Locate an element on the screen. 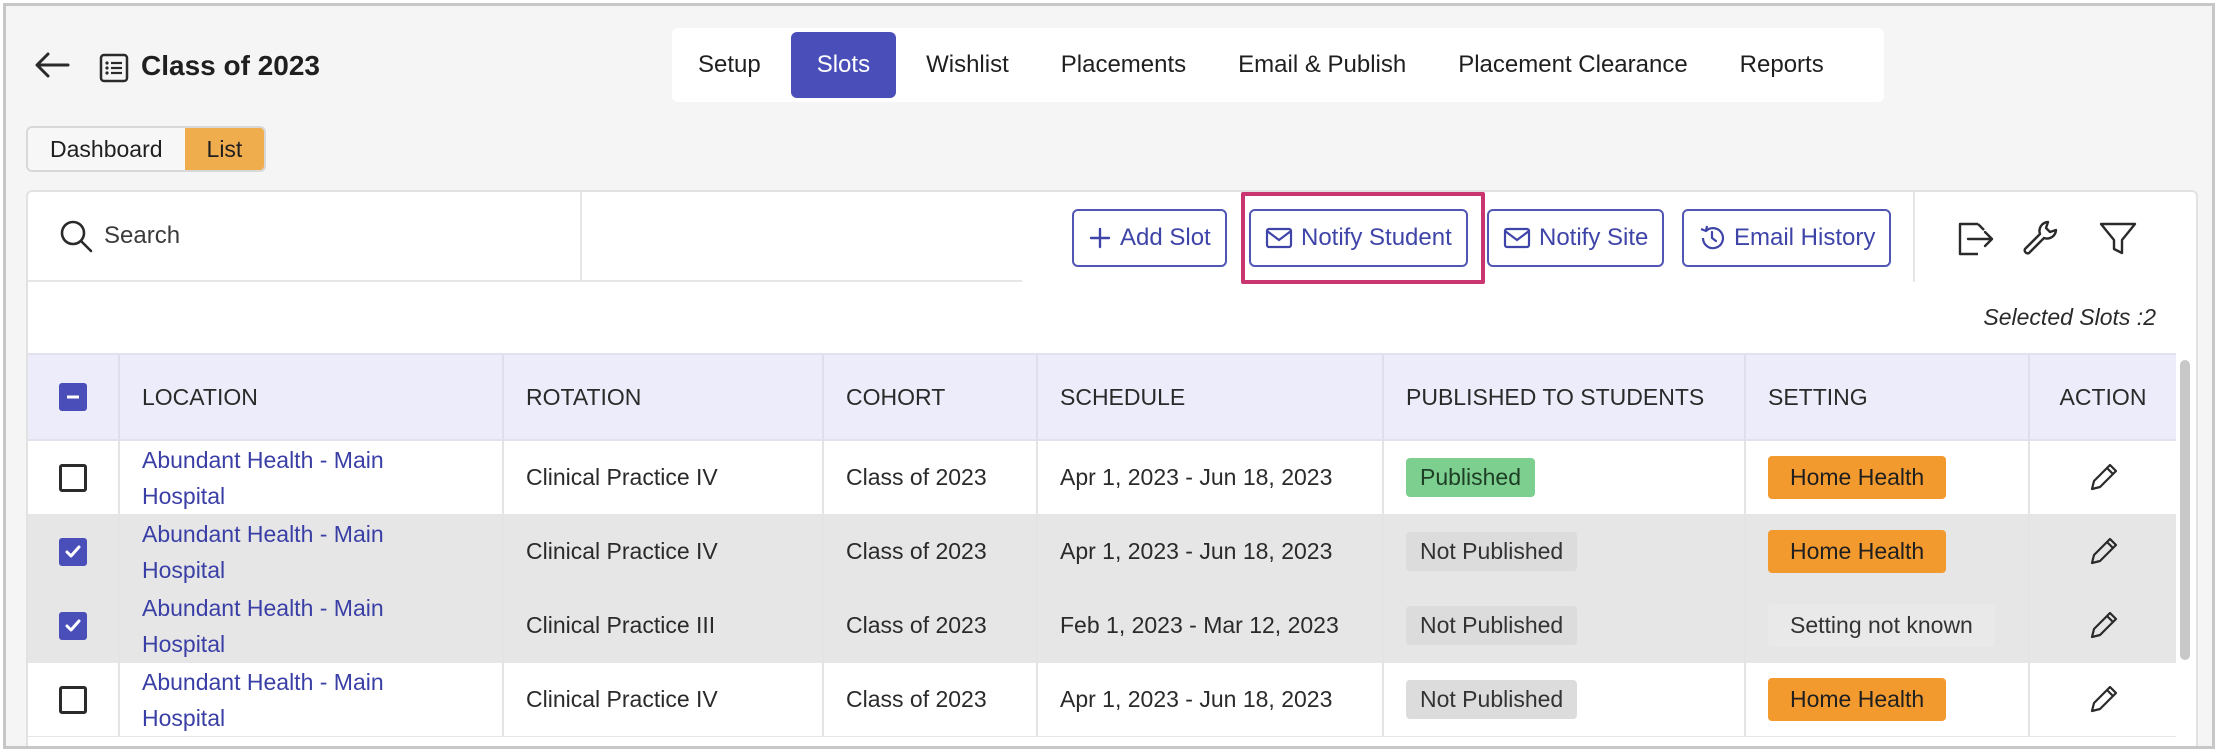 This screenshot has width=2218, height=752. page-title: Class of 2023 is located at coordinates (230, 65).